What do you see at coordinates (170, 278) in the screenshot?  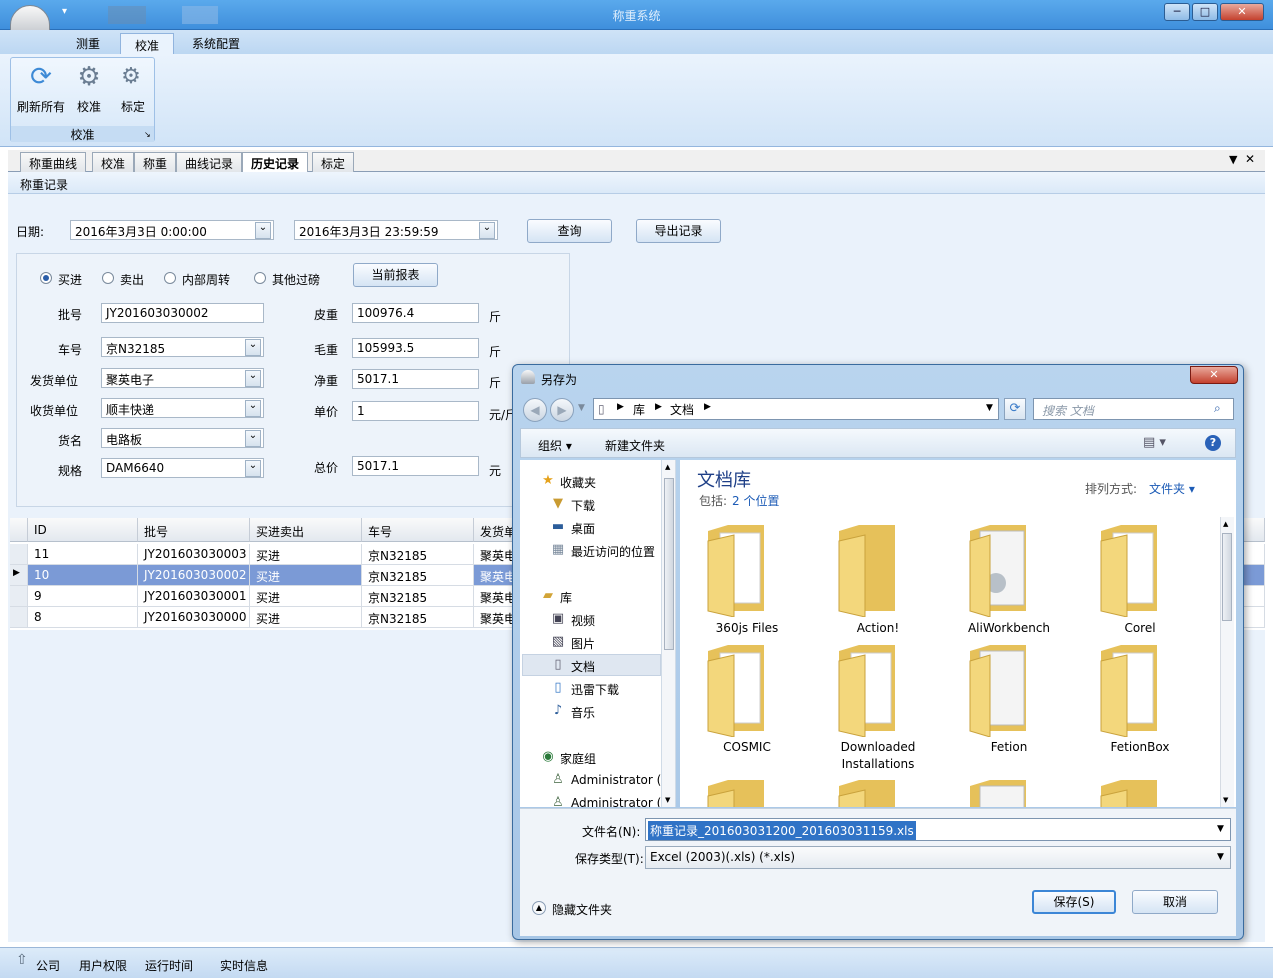 I see `radio-internal` at bounding box center [170, 278].